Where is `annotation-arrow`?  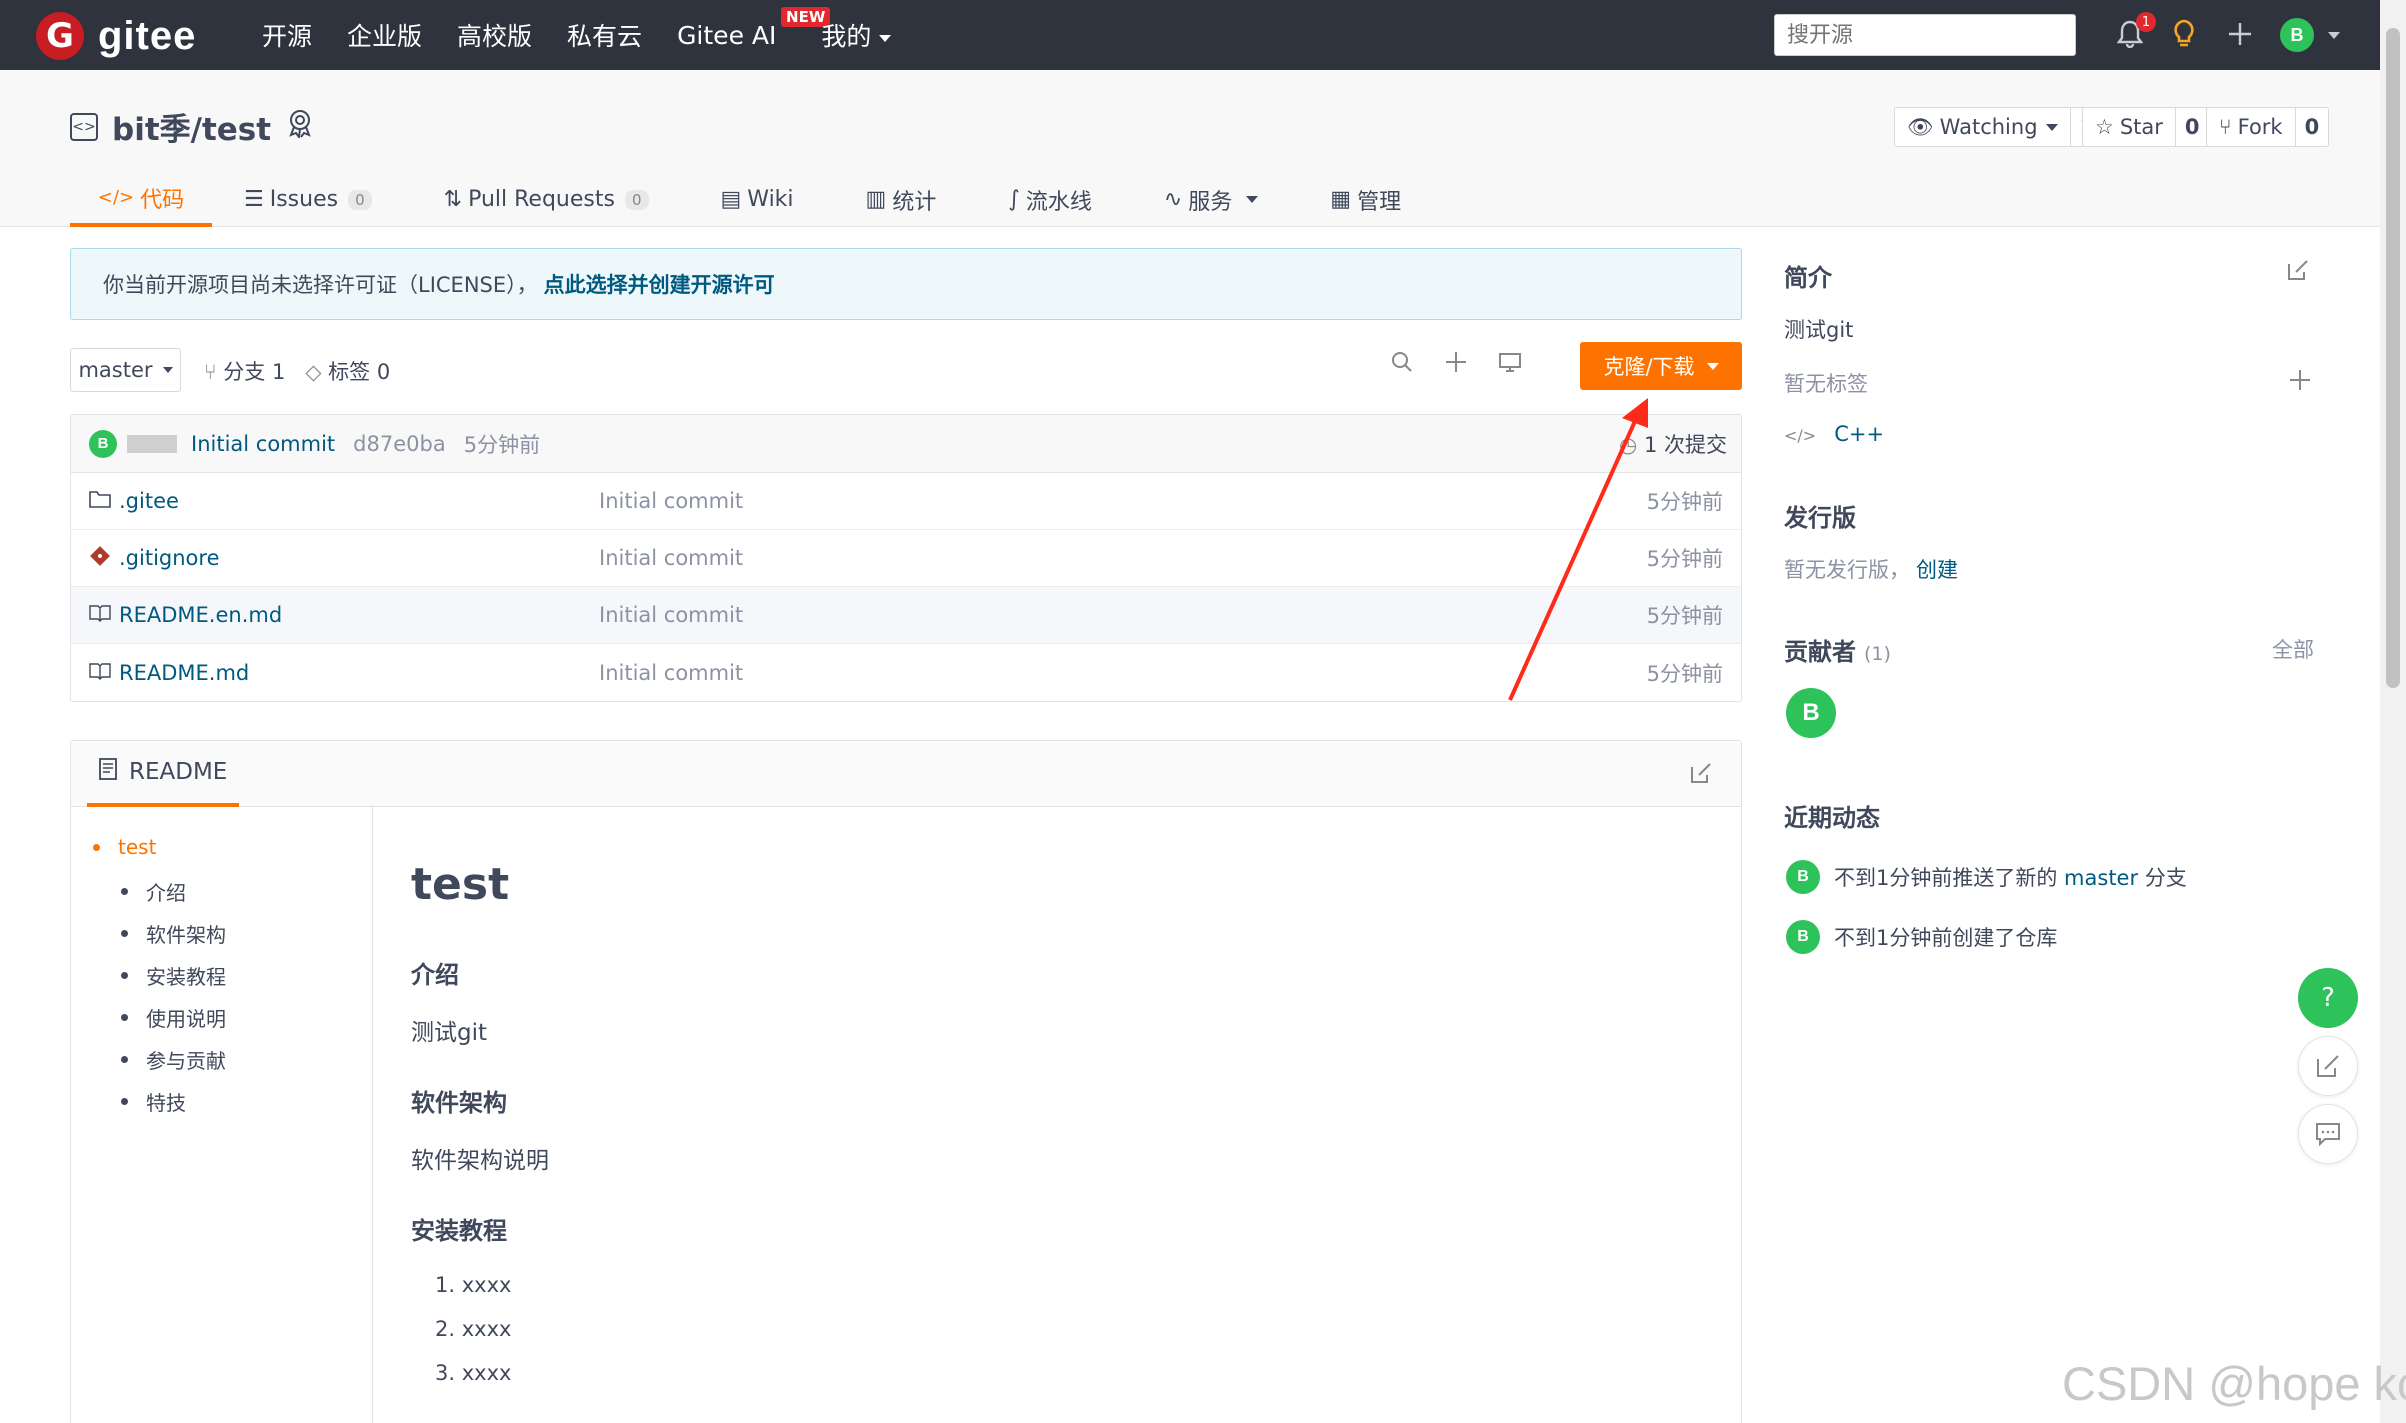
annotation-arrow is located at coordinates (1578, 549).